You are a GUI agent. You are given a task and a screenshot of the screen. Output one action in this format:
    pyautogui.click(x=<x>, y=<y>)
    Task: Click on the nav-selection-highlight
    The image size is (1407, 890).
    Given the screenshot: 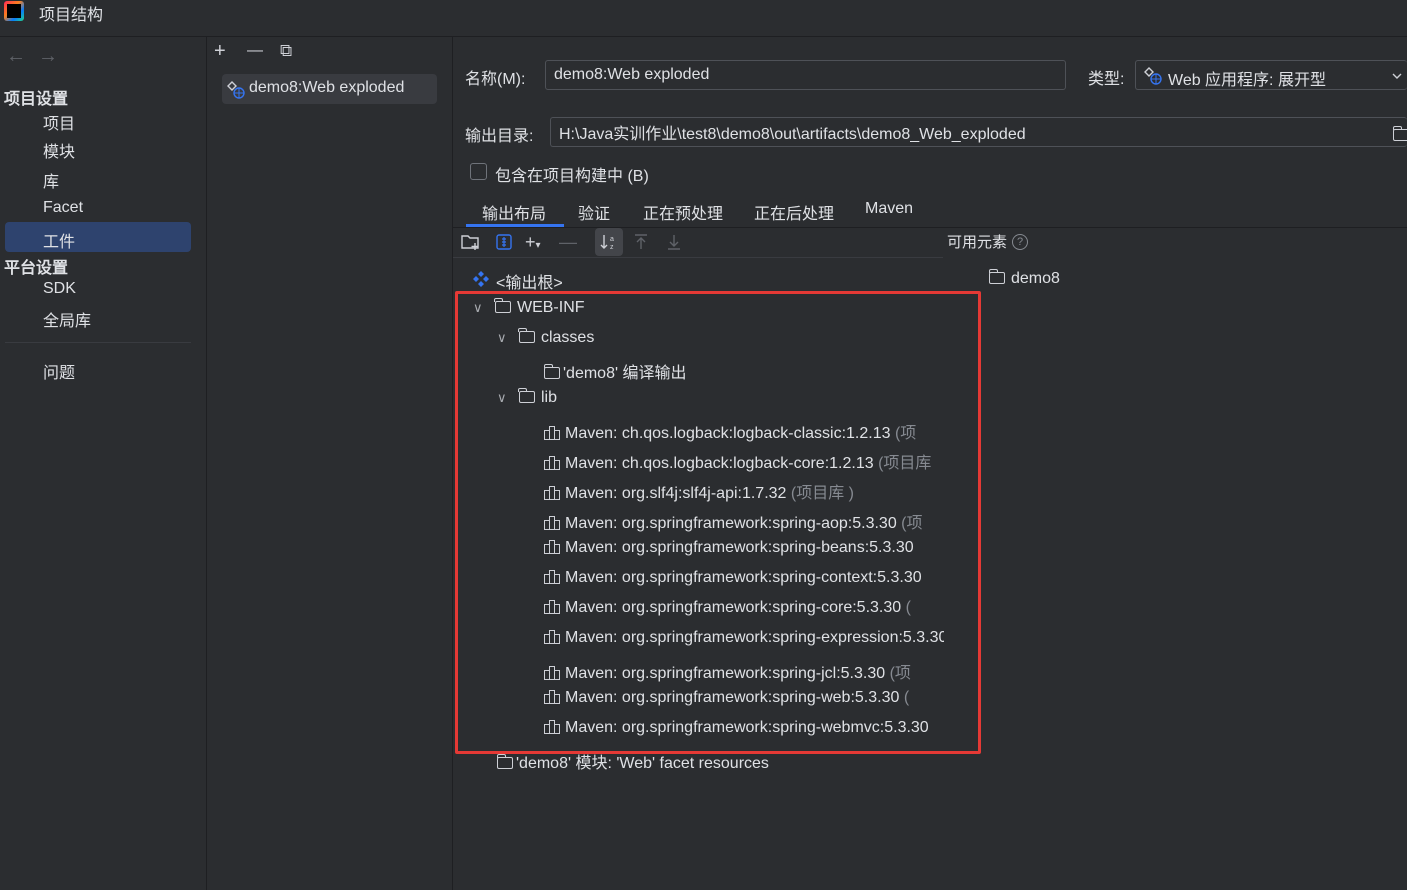 What is the action you would take?
    pyautogui.click(x=98, y=237)
    